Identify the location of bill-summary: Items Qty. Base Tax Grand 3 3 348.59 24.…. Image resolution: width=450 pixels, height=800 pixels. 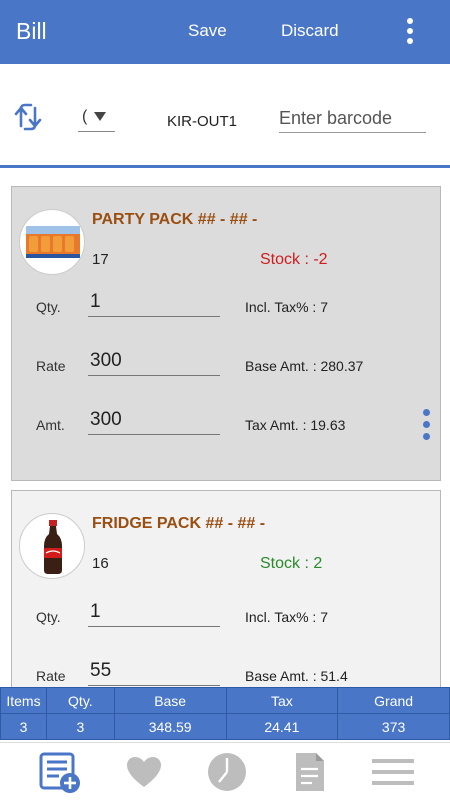
(225, 713).